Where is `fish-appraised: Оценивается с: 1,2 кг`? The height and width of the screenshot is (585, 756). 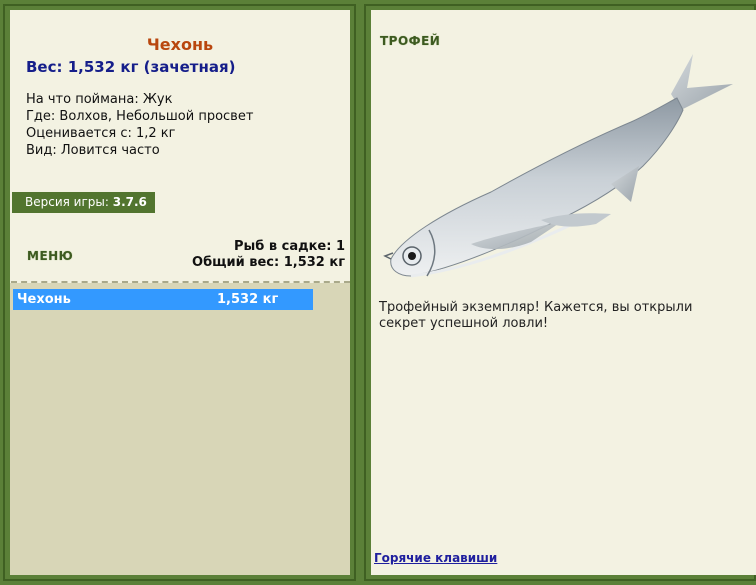
fish-appraised: Оценивается с: 1,2 кг is located at coordinates (101, 133).